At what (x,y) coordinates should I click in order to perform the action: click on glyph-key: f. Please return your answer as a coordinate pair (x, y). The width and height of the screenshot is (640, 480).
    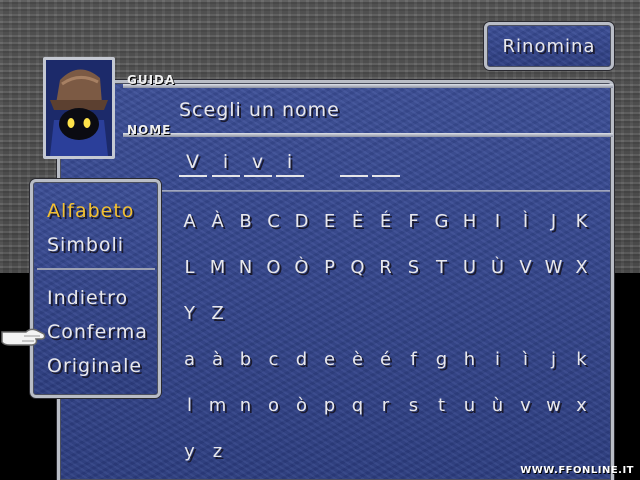
    Looking at the image, I should click on (414, 359).